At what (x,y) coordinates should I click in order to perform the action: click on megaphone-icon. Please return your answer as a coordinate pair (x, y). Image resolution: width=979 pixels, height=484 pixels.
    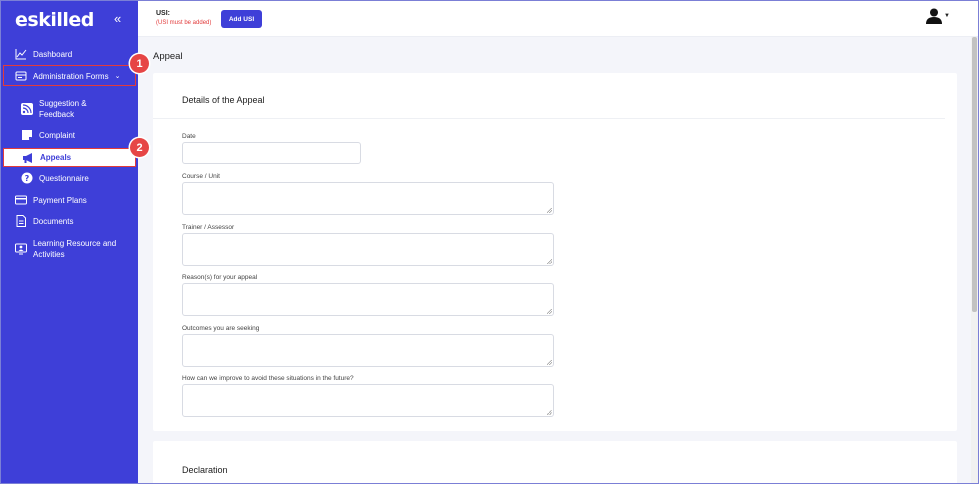
    Looking at the image, I should click on (27, 157).